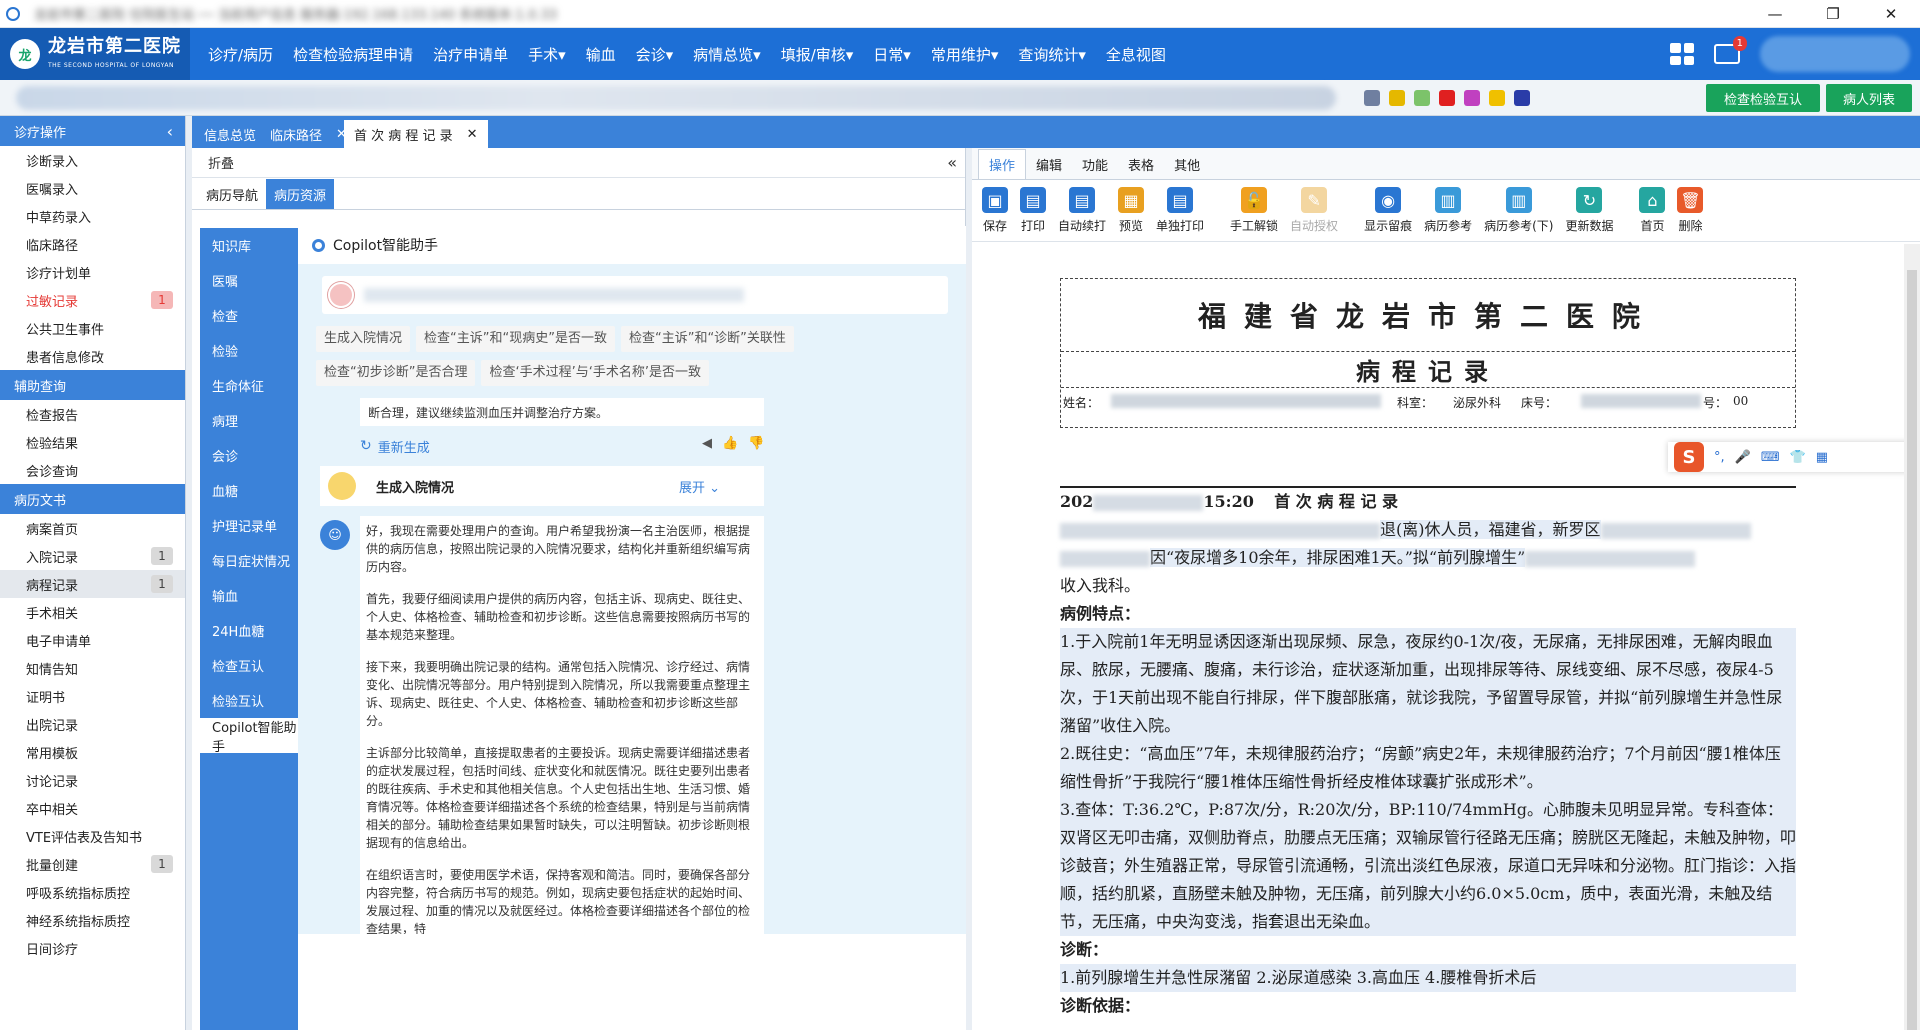 This screenshot has width=1920, height=1030. What do you see at coordinates (1589, 210) in the screenshot?
I see `refresh-button: ↻ 更新数据` at bounding box center [1589, 210].